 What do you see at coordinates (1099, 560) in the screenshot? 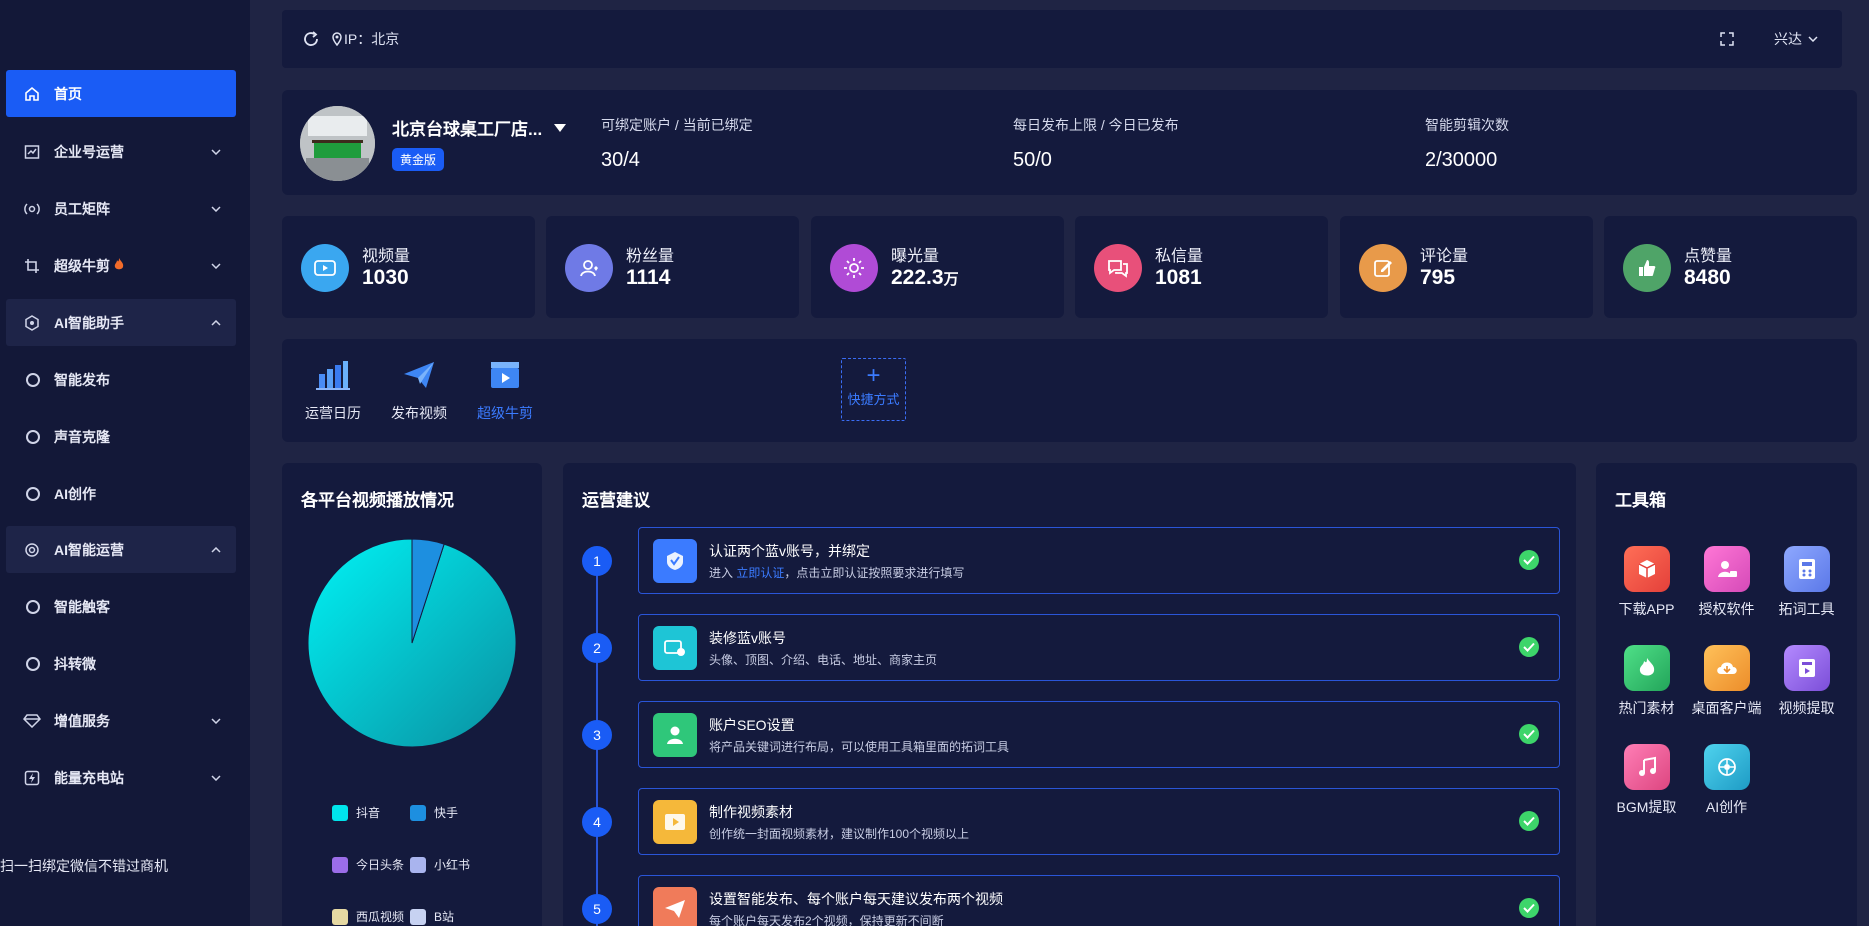
I see `suggestion-card: 认证两个蓝v账号，并绑定 进入 立即认证，点击立即认证按照要求进行填写` at bounding box center [1099, 560].